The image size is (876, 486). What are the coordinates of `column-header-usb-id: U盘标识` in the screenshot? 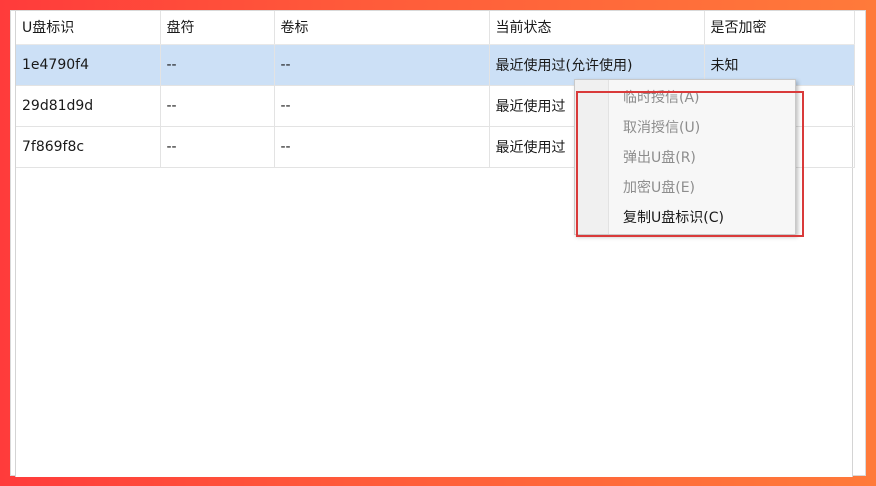 It's located at (88, 28).